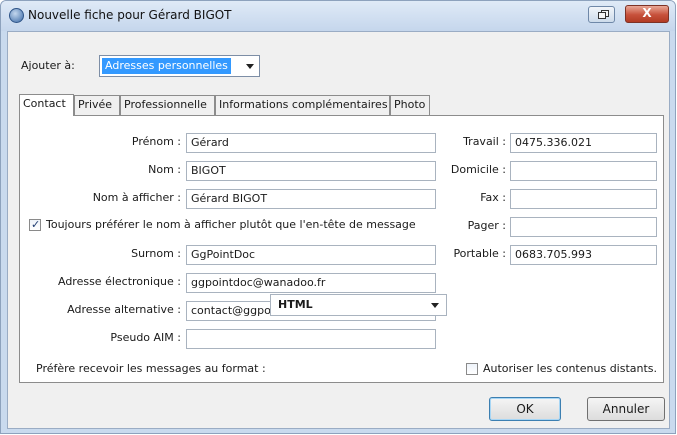  Describe the element at coordinates (16, 15) in the screenshot. I see `app-icon` at that location.